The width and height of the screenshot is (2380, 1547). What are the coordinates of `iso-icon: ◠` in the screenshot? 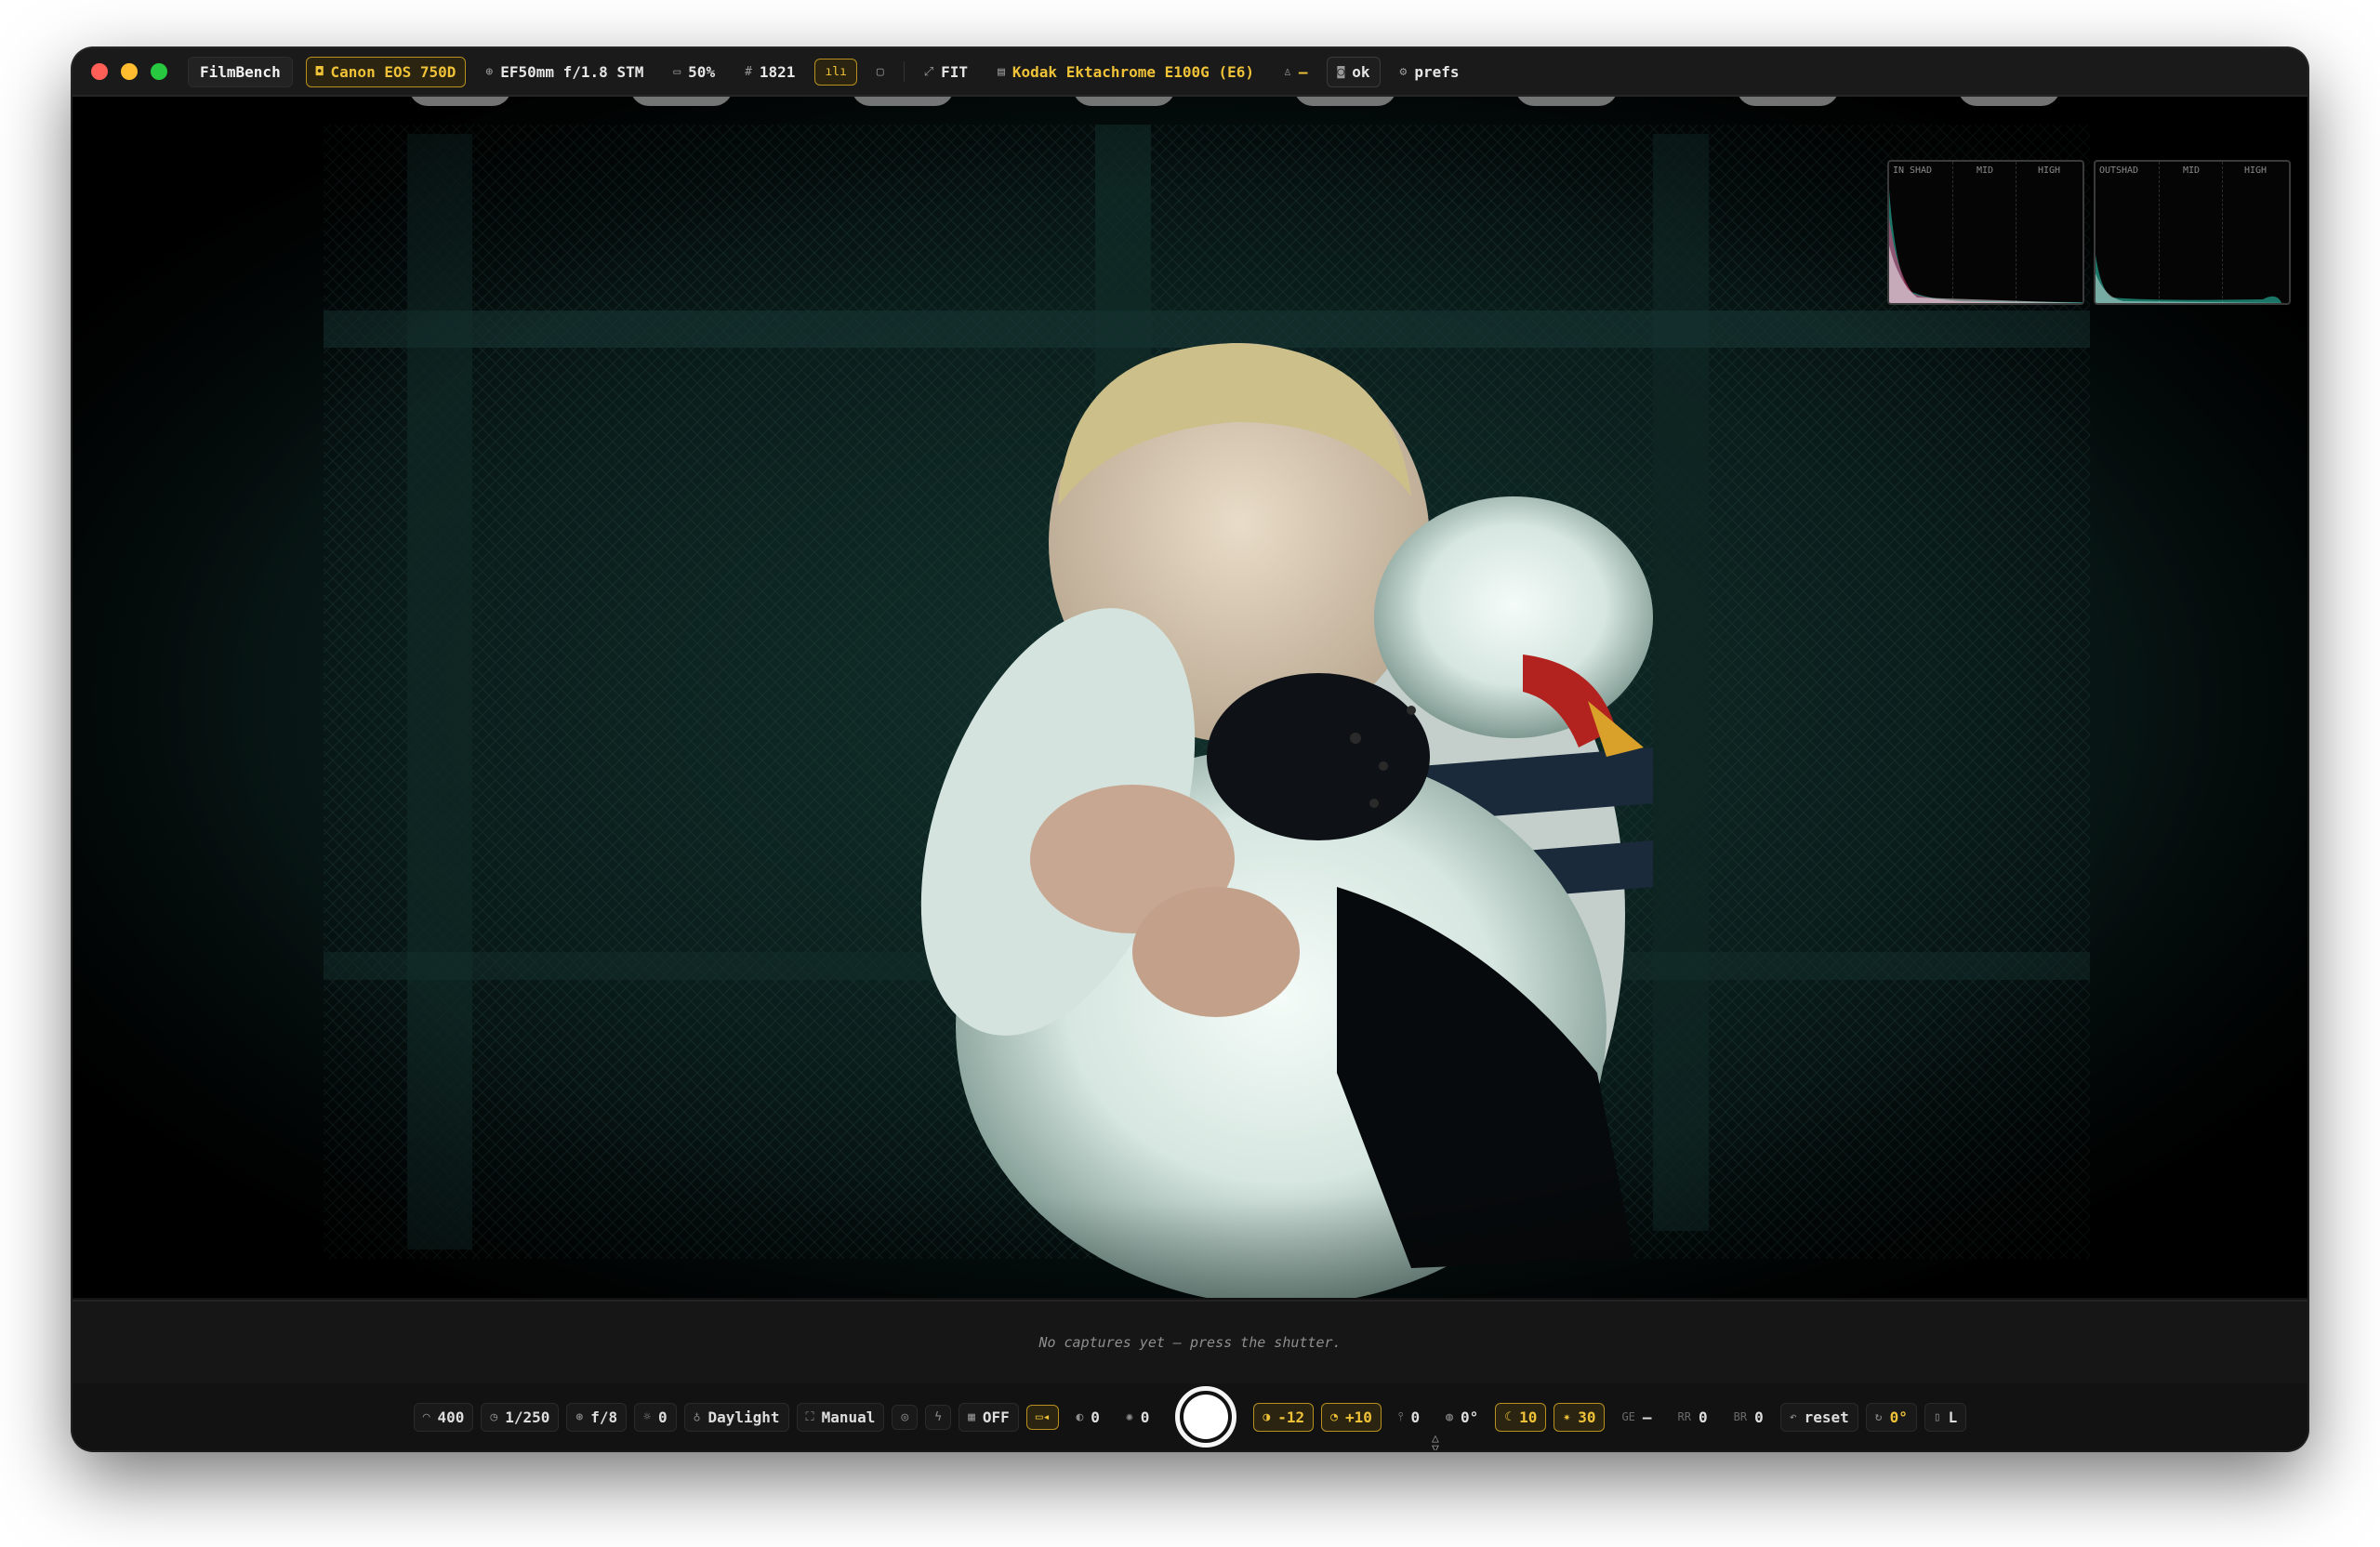 It's located at (426, 1416).